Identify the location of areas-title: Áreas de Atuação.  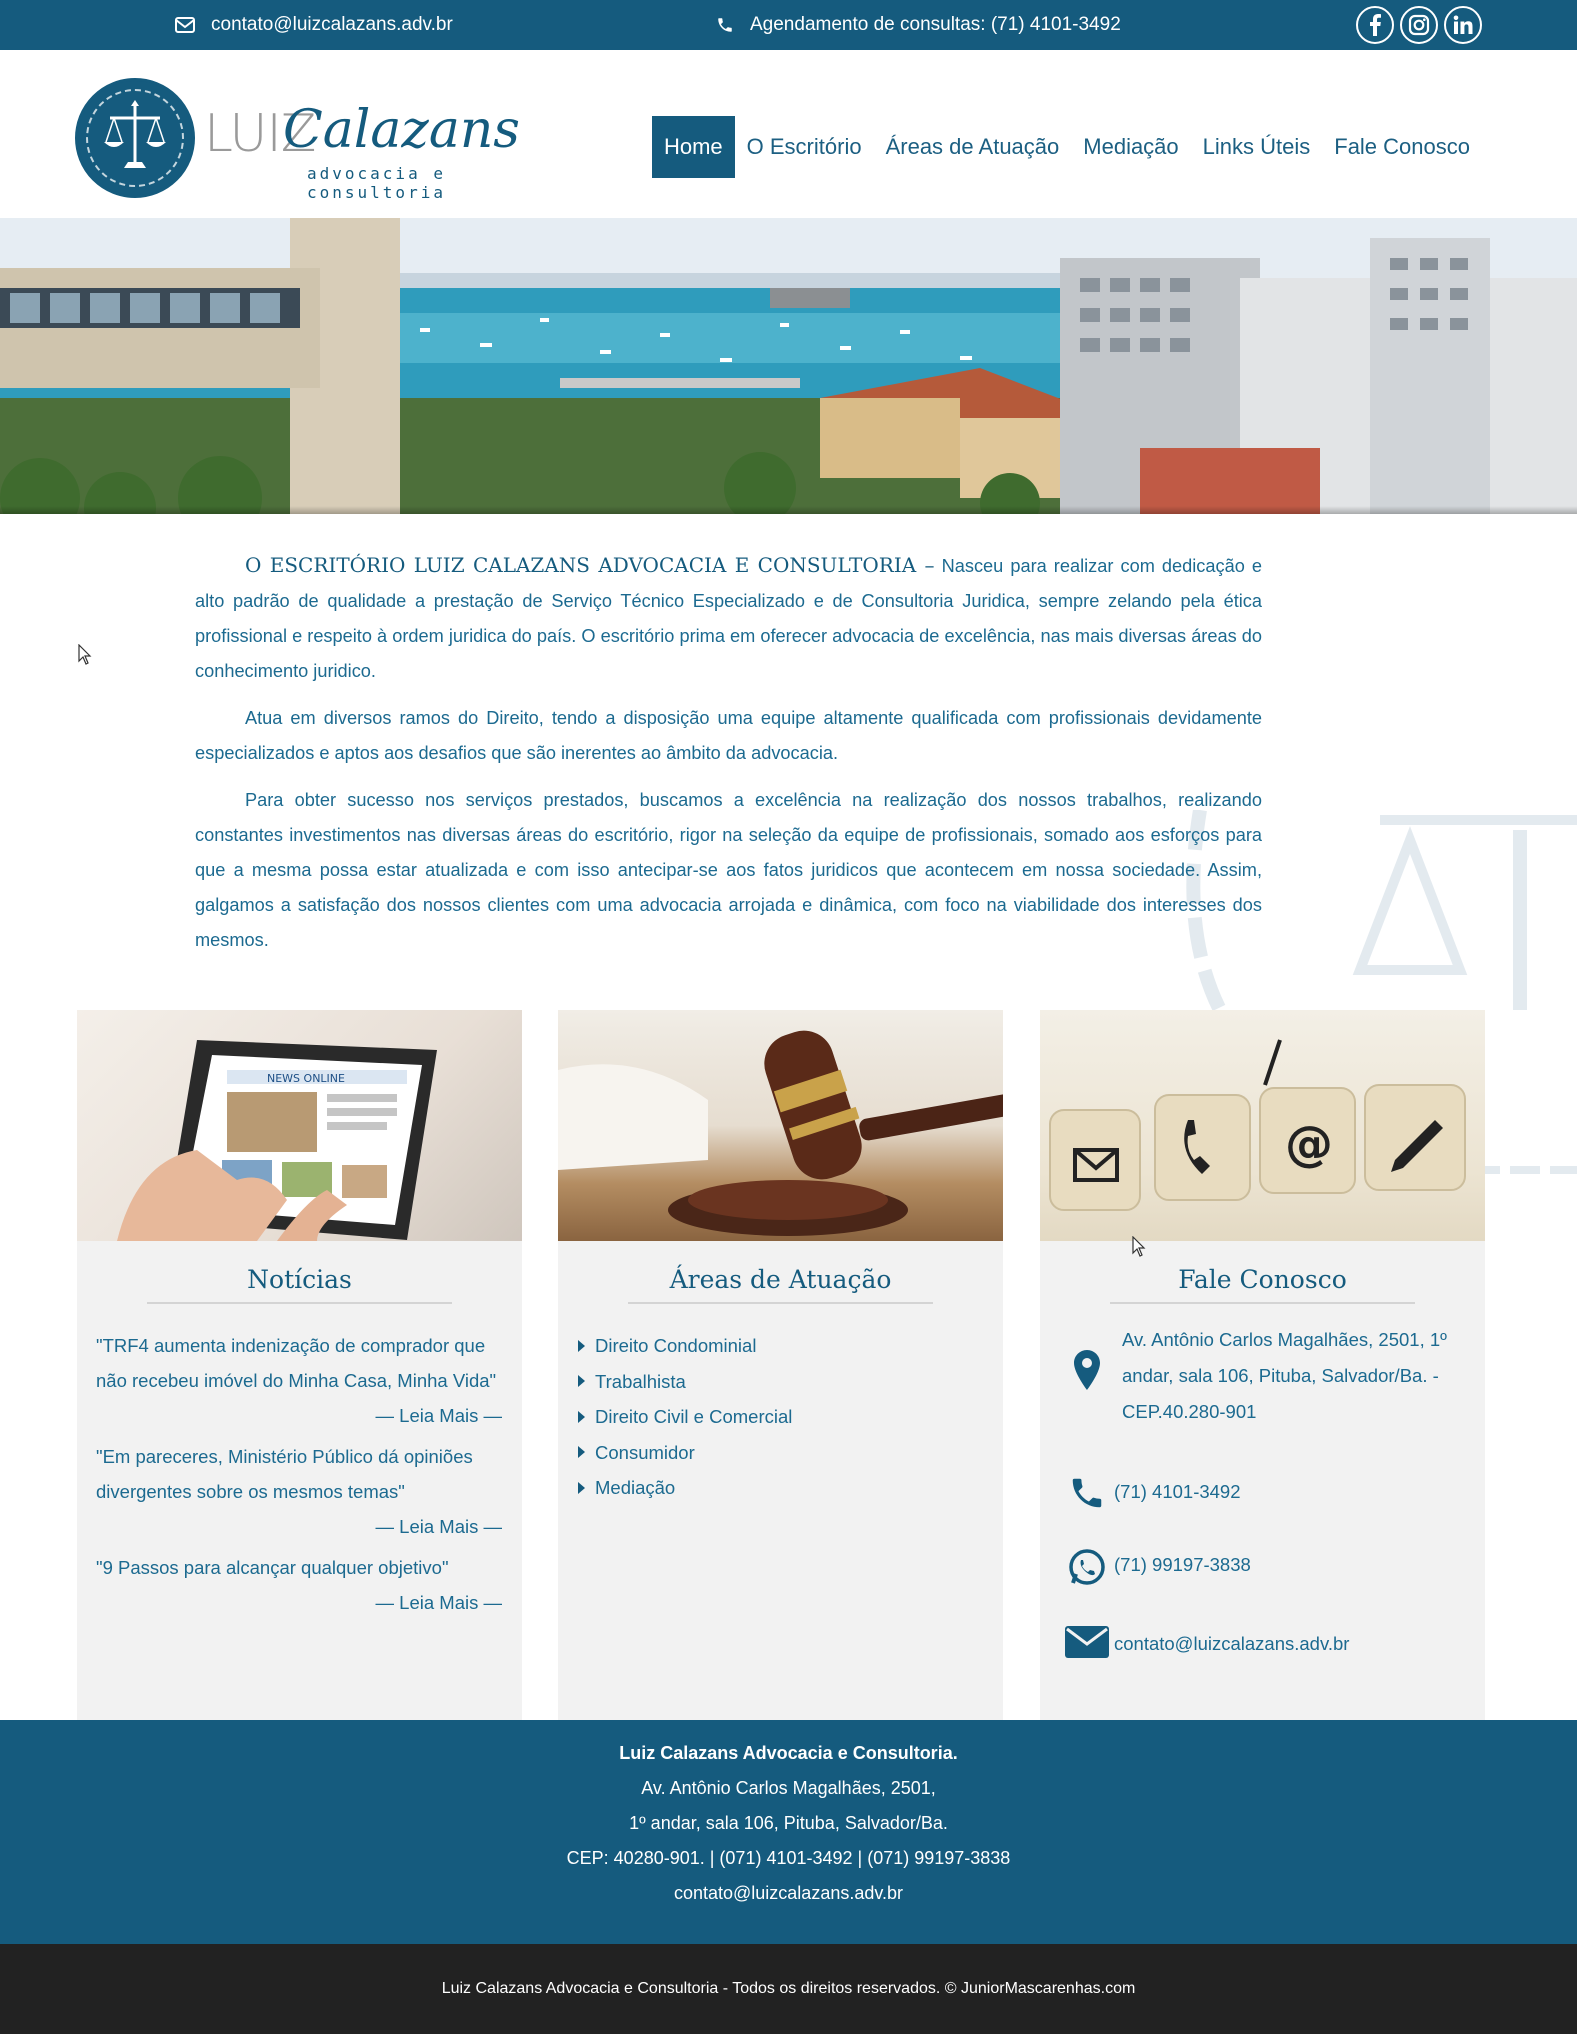
(780, 1284).